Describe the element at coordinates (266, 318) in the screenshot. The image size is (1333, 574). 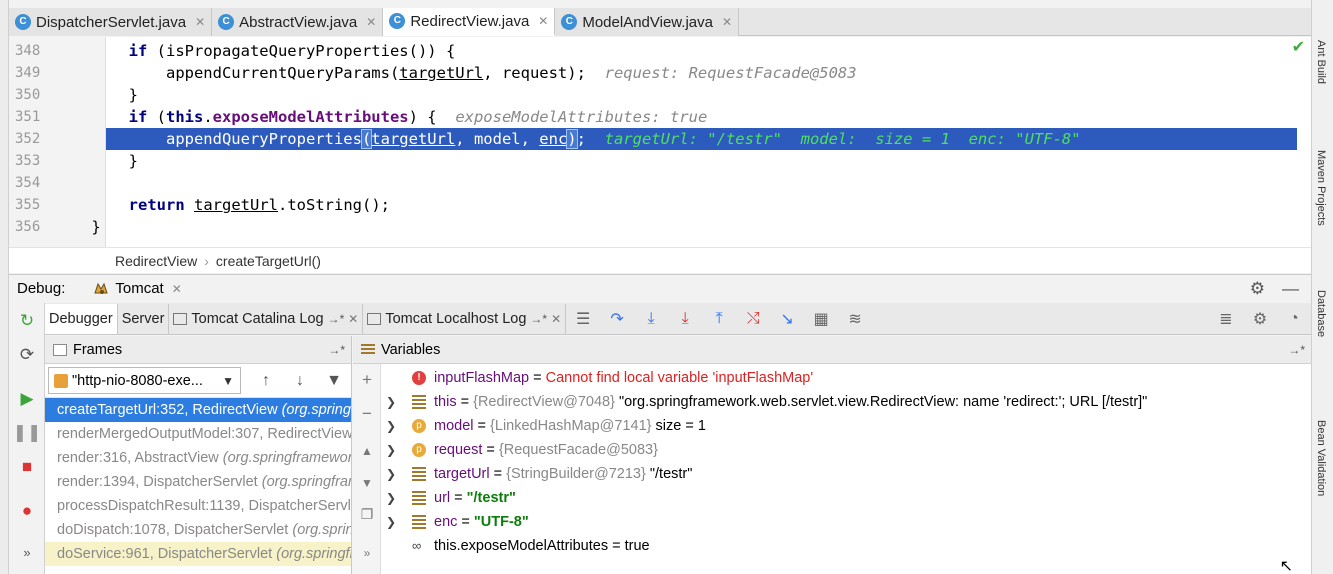
I see `tab-tomcat-catalina-log: Tomcat Catalina Log →* ✕` at that location.